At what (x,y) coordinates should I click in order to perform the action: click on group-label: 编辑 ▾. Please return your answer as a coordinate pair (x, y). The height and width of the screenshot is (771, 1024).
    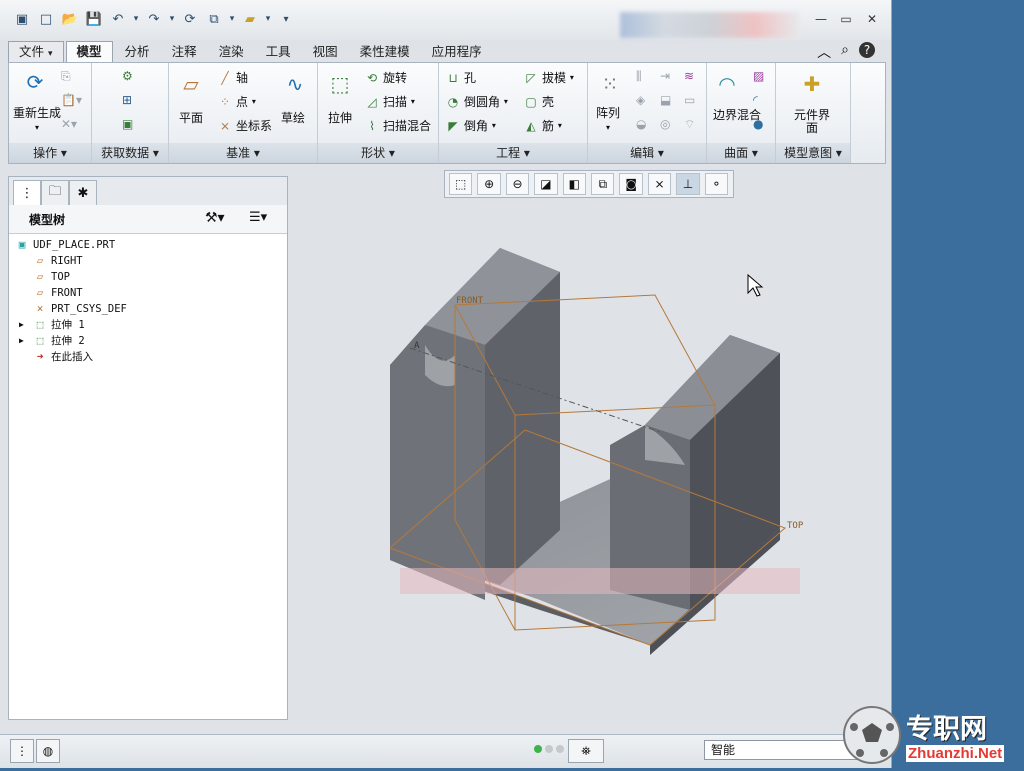
    Looking at the image, I should click on (647, 153).